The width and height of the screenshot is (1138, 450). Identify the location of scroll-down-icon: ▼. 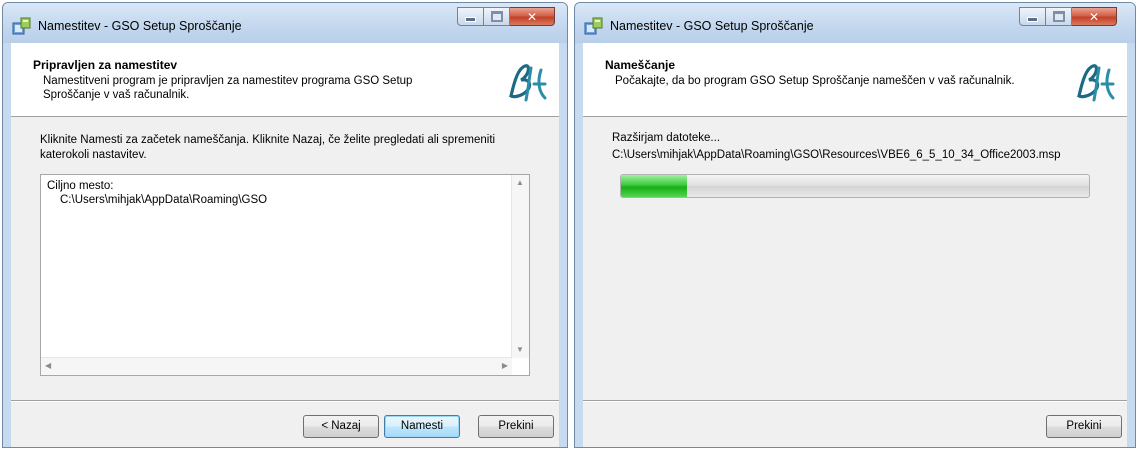
(520, 350).